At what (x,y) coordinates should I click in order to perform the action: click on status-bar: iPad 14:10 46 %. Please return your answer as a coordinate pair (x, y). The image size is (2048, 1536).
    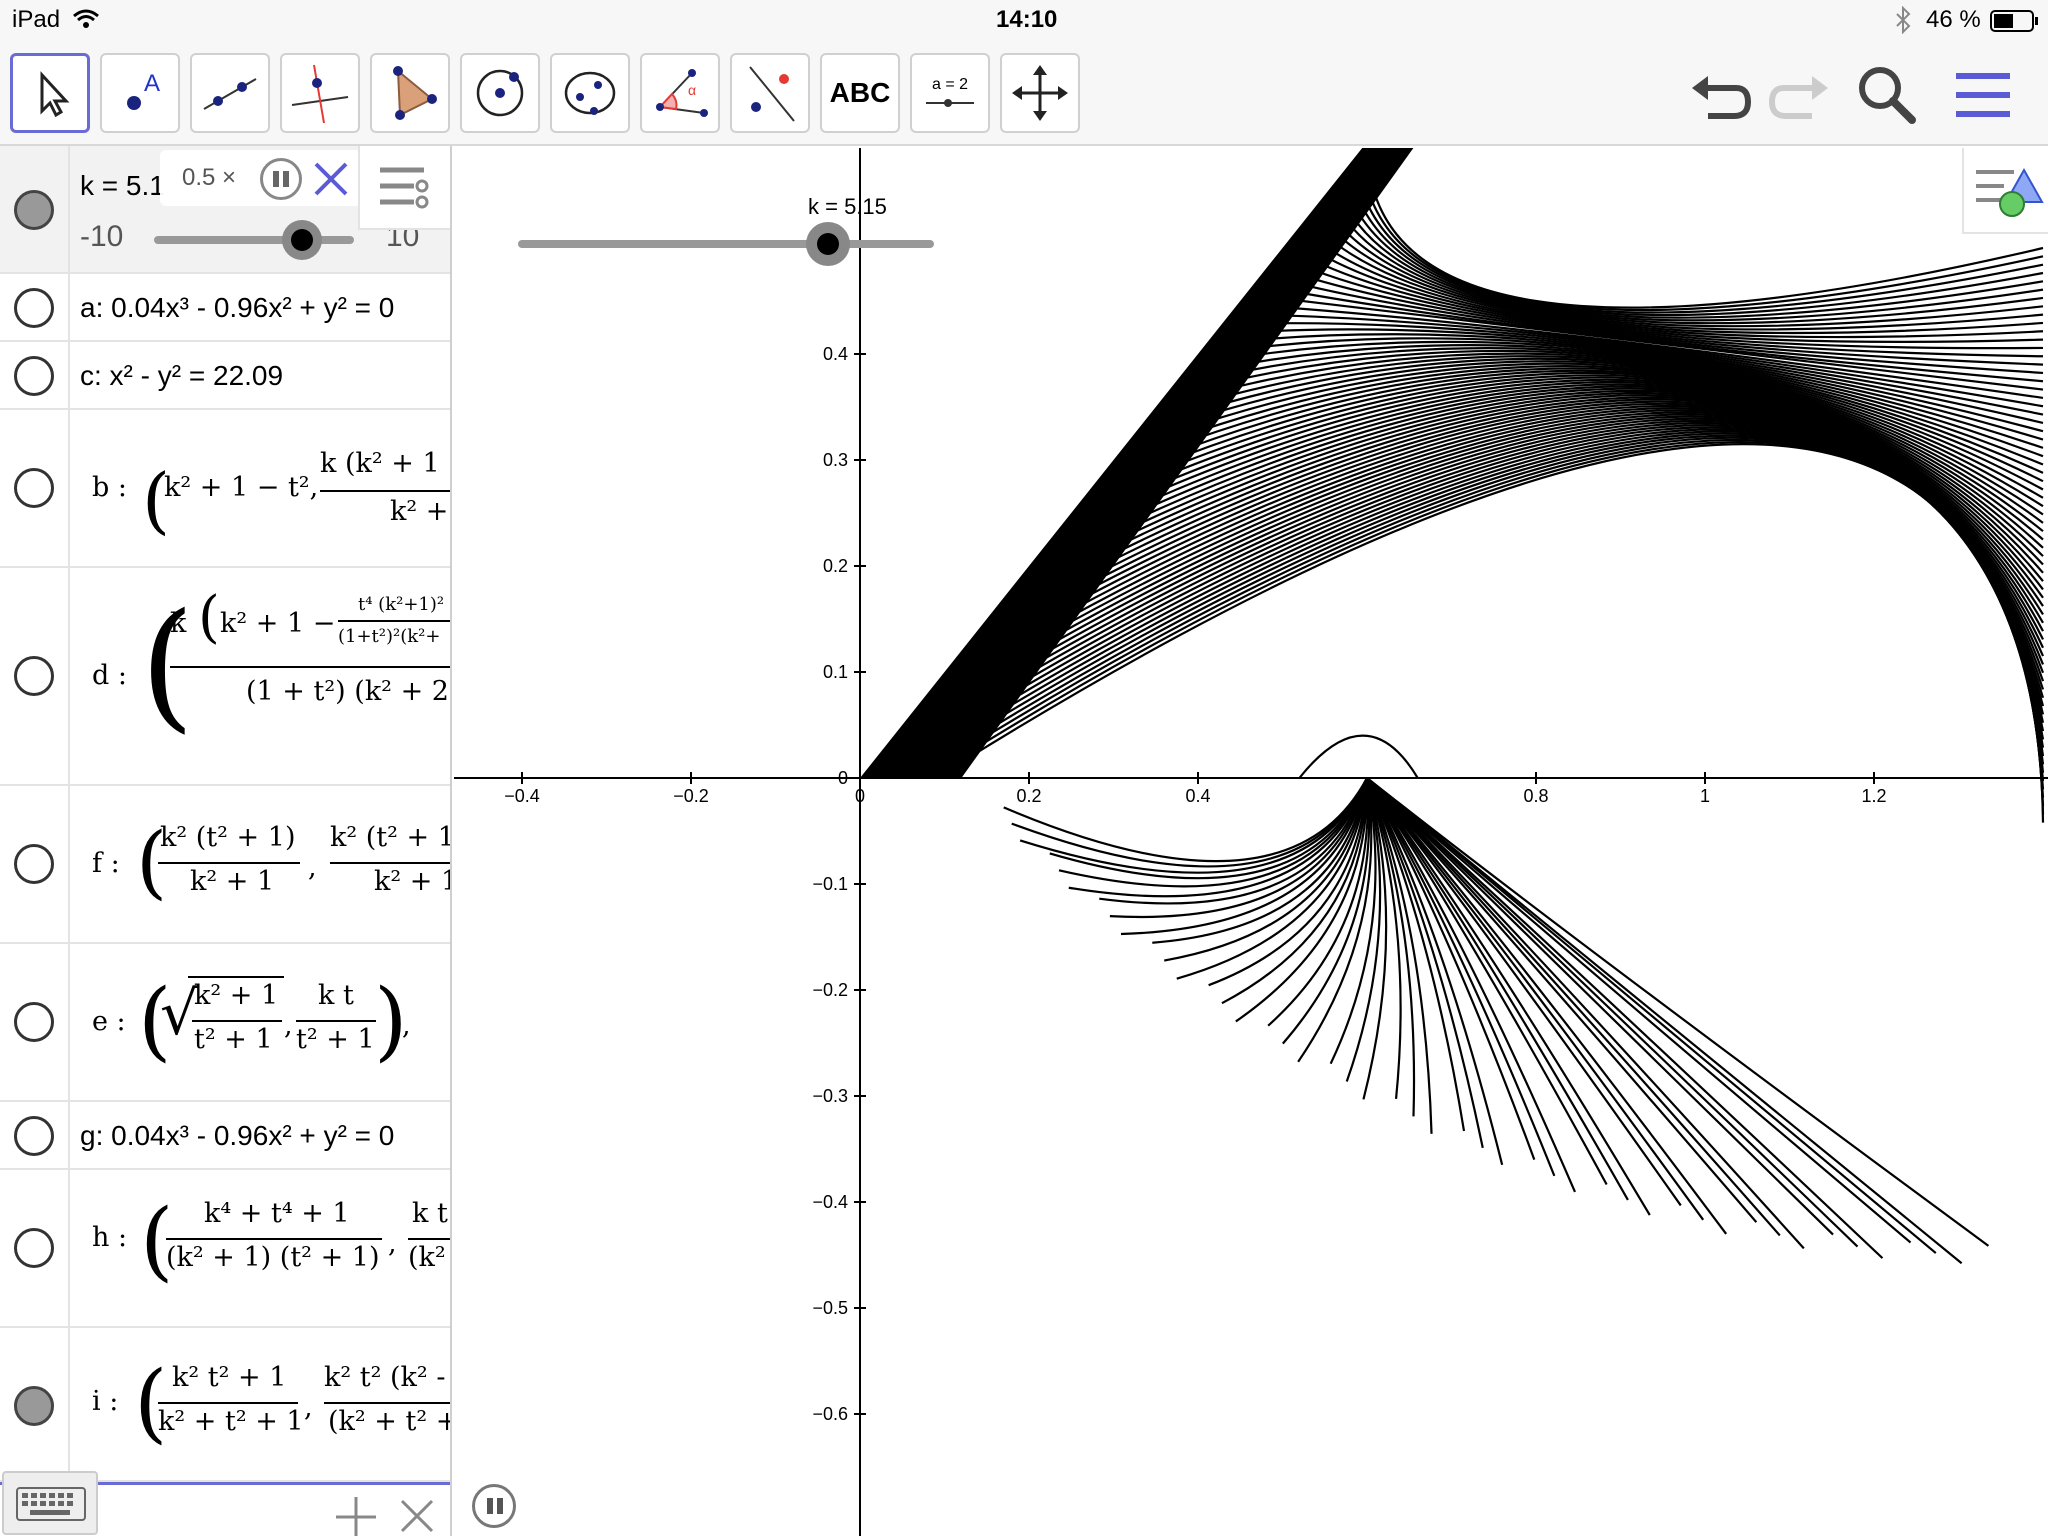
    Looking at the image, I should click on (1024, 20).